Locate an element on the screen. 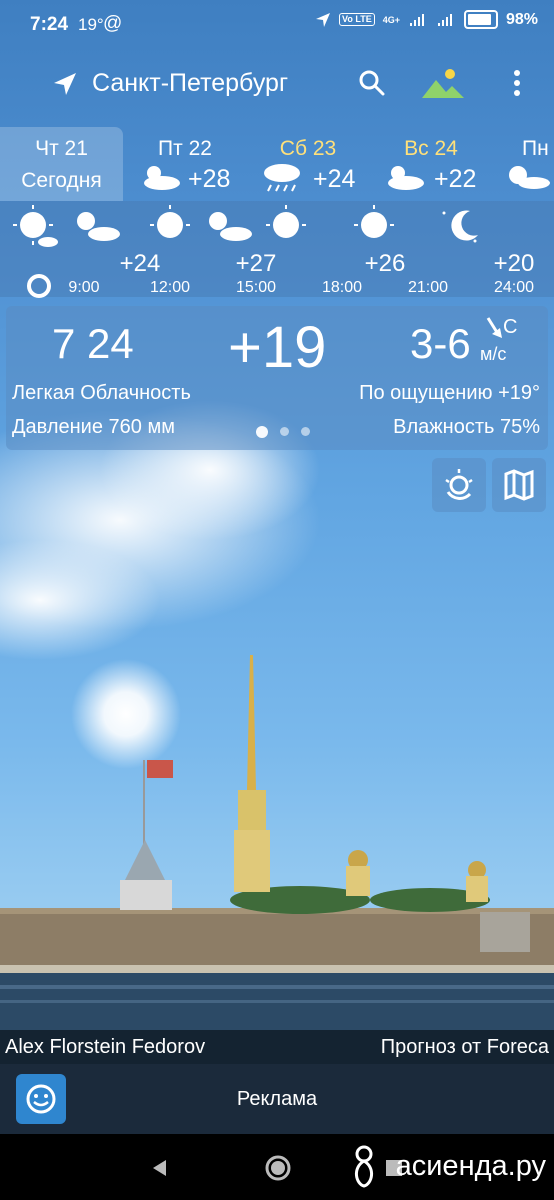 This screenshot has width=554, height=1200. condition-text: Легкая Облачность is located at coordinates (101, 393).